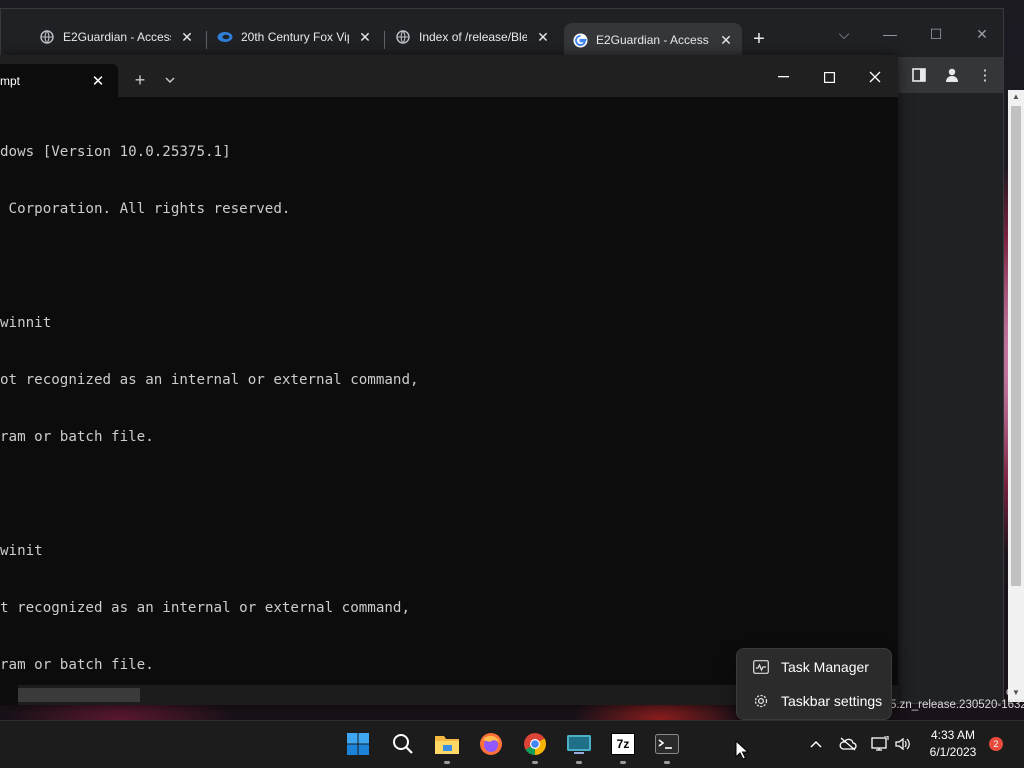 Image resolution: width=1024 pixels, height=768 pixels. What do you see at coordinates (848, 744) in the screenshot?
I see `cloud-offline-icon` at bounding box center [848, 744].